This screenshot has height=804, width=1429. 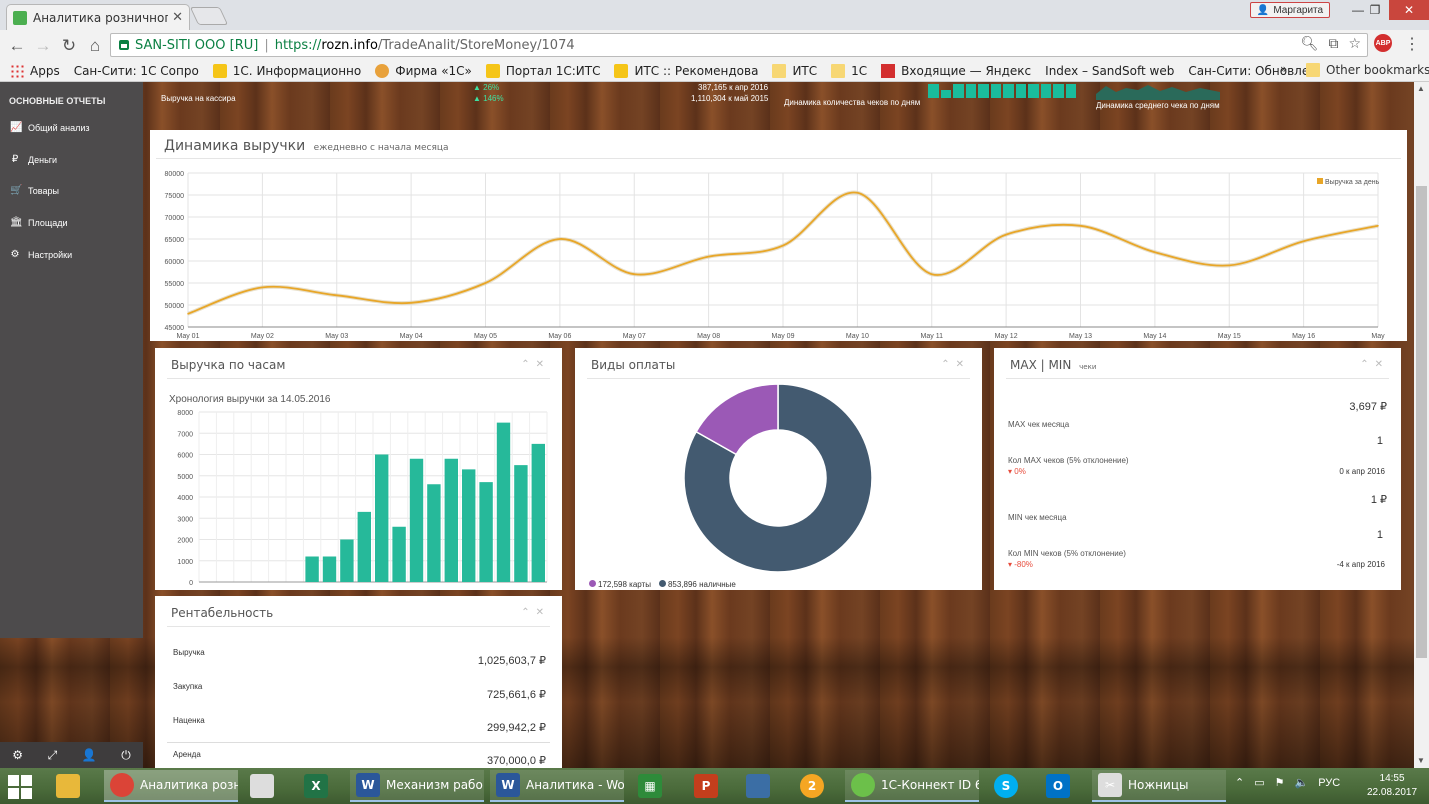 I want to click on sidebar-item-general-analysis: 📈 Общий анализ, so click(x=50, y=127).